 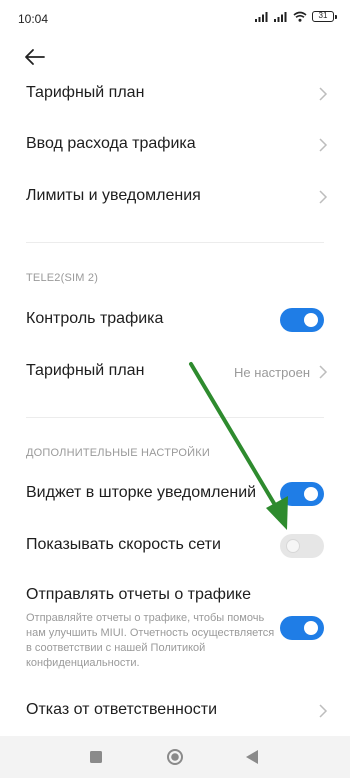 What do you see at coordinates (113, 195) in the screenshot?
I see `limits-label: Лимиты и уведомления` at bounding box center [113, 195].